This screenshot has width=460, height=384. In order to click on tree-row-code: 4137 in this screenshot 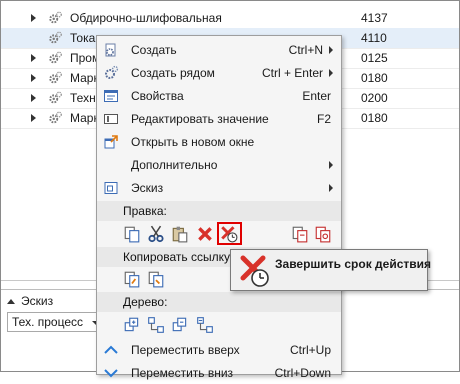, I will do `click(374, 18)`.